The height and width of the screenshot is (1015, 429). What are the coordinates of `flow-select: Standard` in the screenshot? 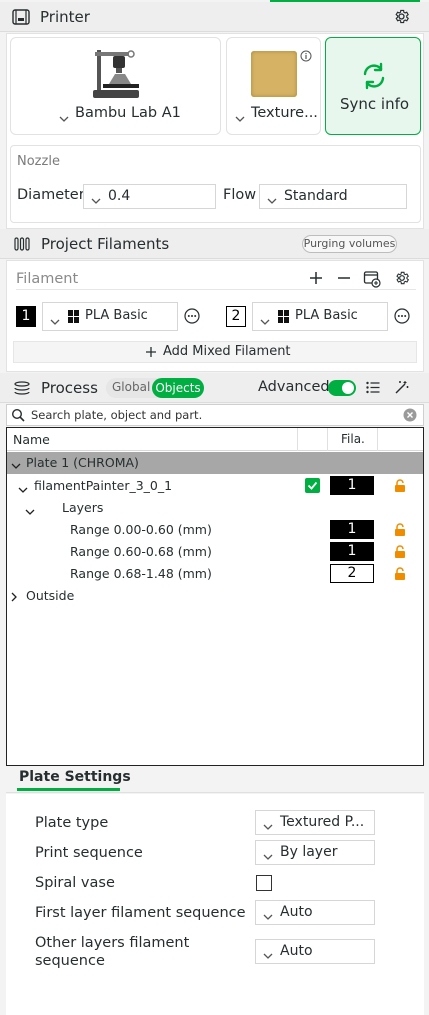 It's located at (333, 196).